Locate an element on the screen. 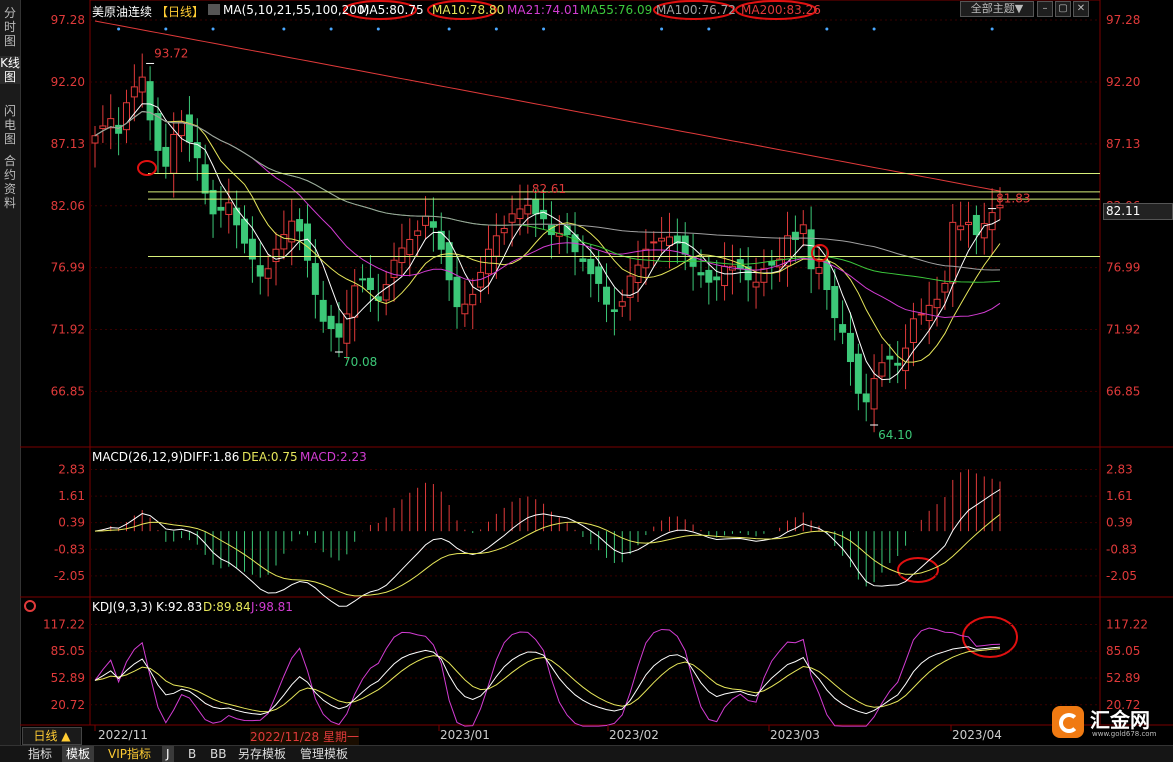 This screenshot has height=762, width=1173. restore-icon: ▢ is located at coordinates (1063, 9).